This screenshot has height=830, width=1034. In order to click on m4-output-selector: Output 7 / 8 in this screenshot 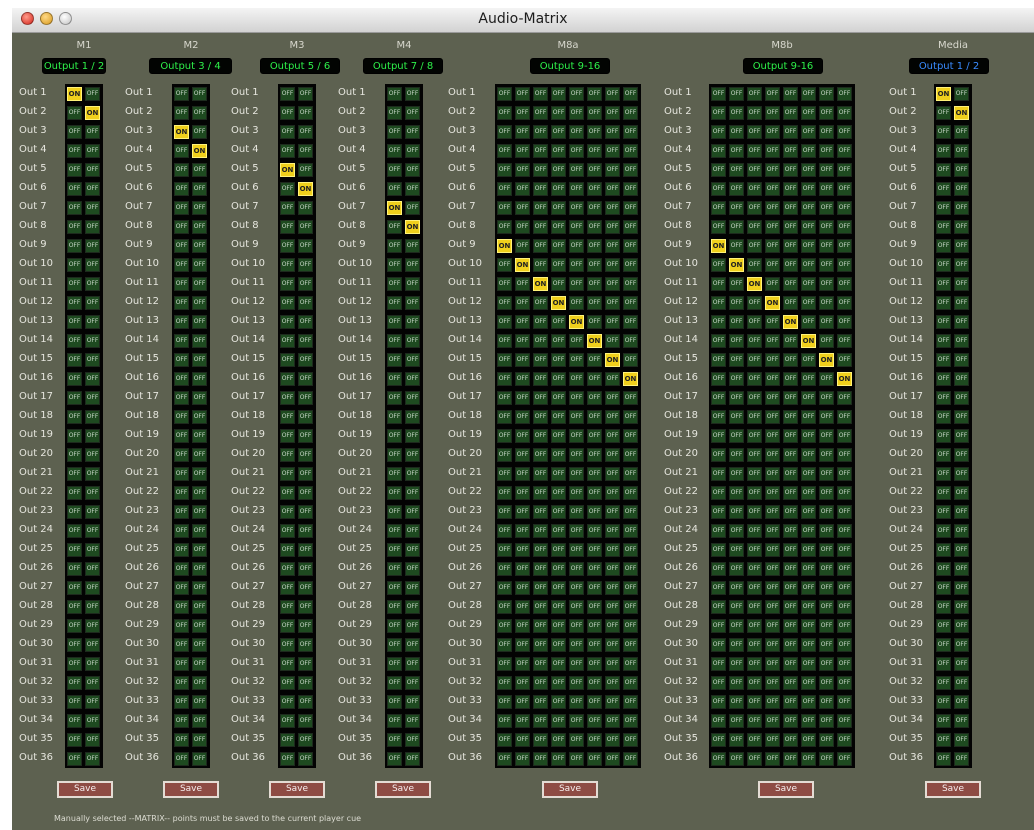, I will do `click(403, 66)`.